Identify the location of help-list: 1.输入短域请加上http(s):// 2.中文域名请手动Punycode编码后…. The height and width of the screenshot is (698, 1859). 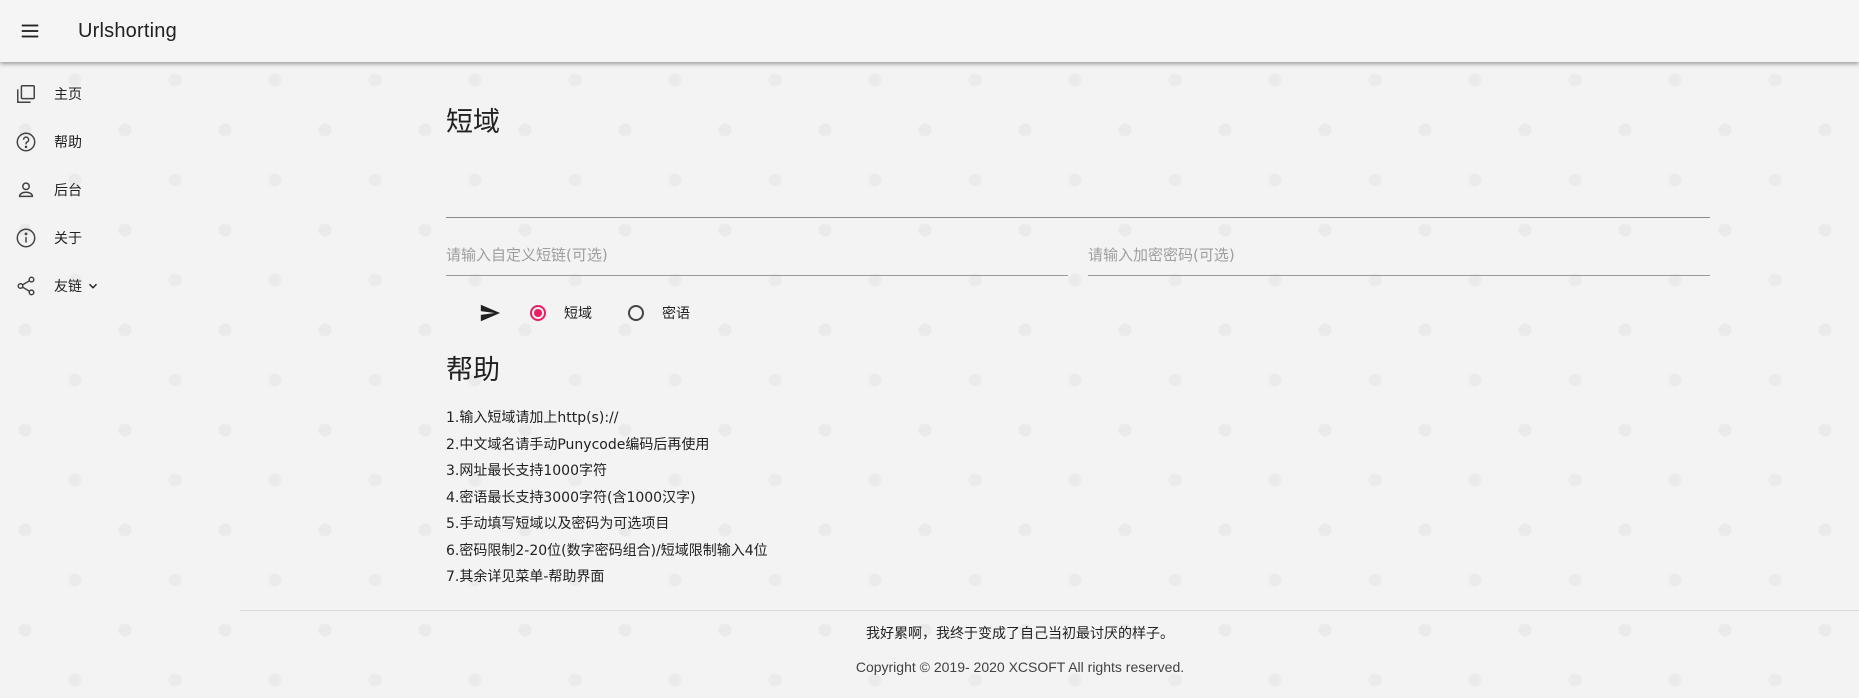
(607, 498).